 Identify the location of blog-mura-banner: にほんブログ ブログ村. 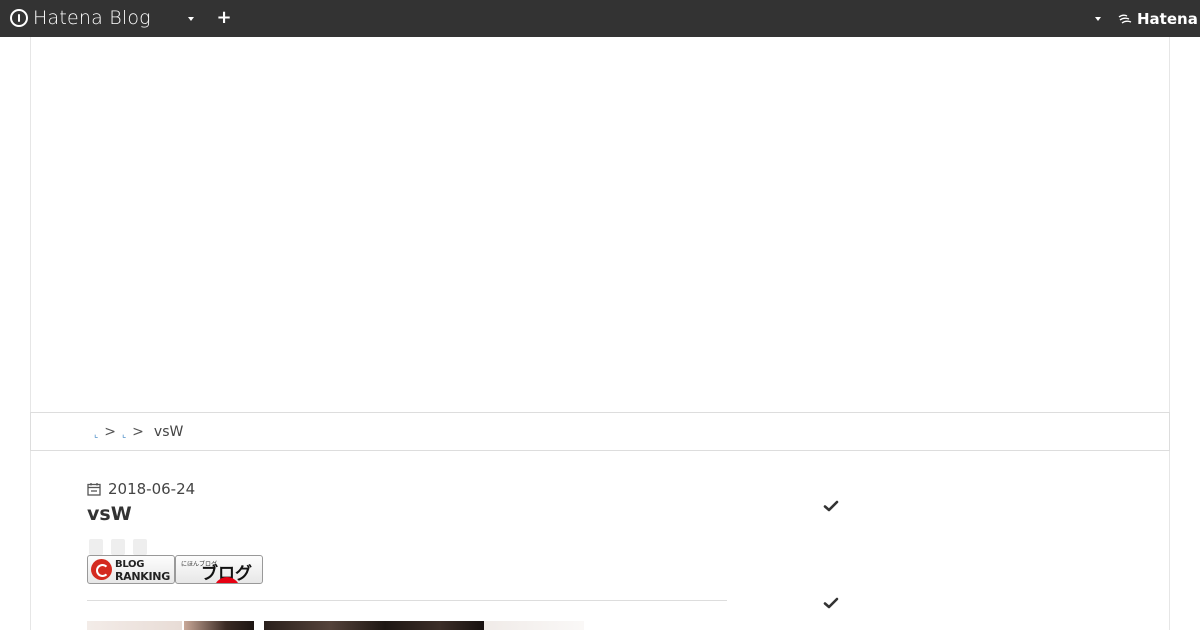
(219, 569).